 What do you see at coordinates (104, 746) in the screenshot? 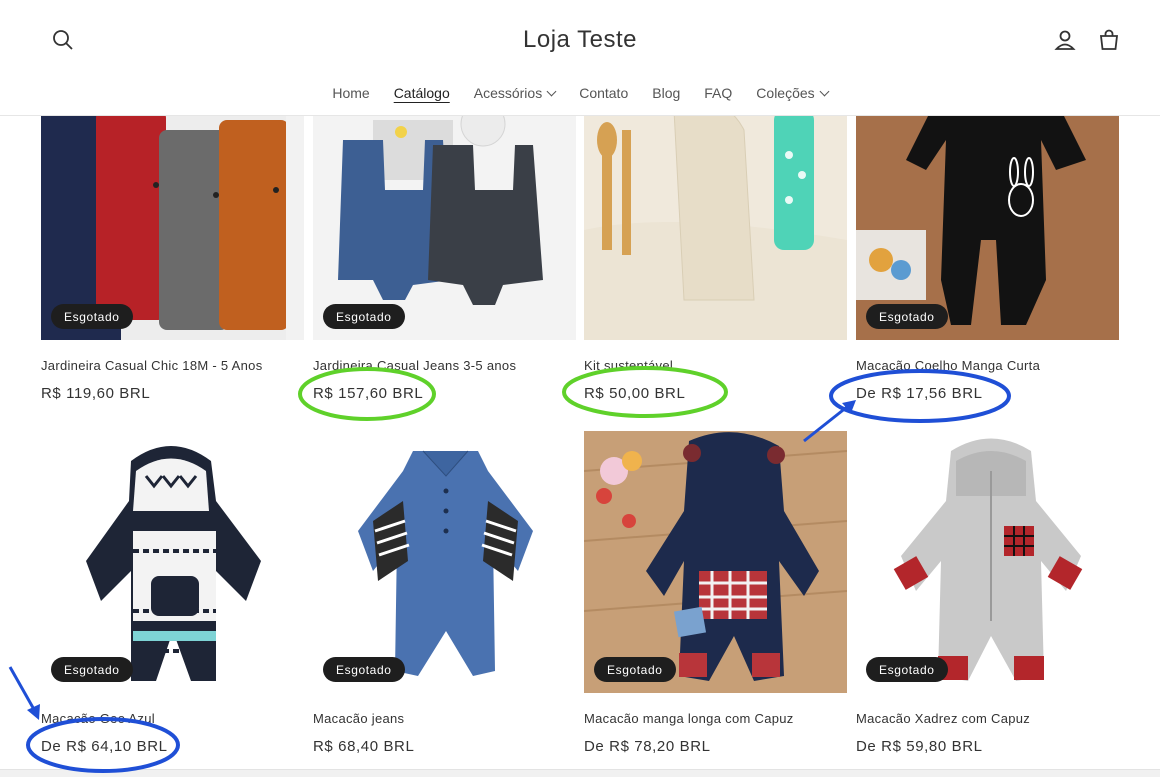
I see `product-price: De R$ 64,10 BRL` at bounding box center [104, 746].